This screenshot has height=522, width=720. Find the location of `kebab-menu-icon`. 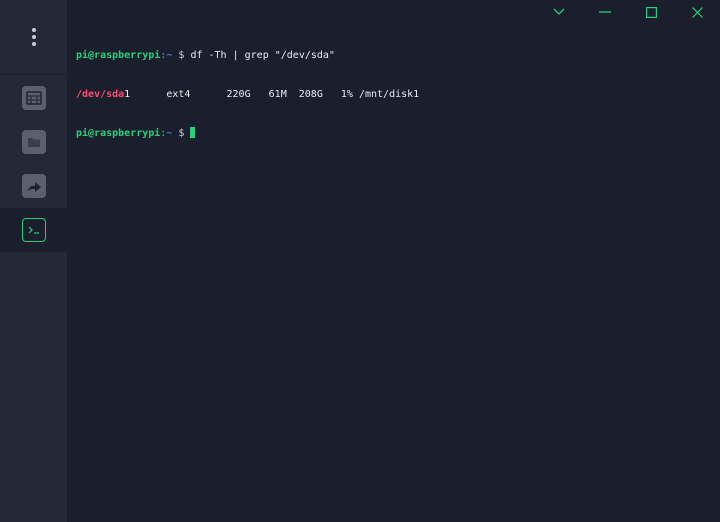

kebab-menu-icon is located at coordinates (33, 37).